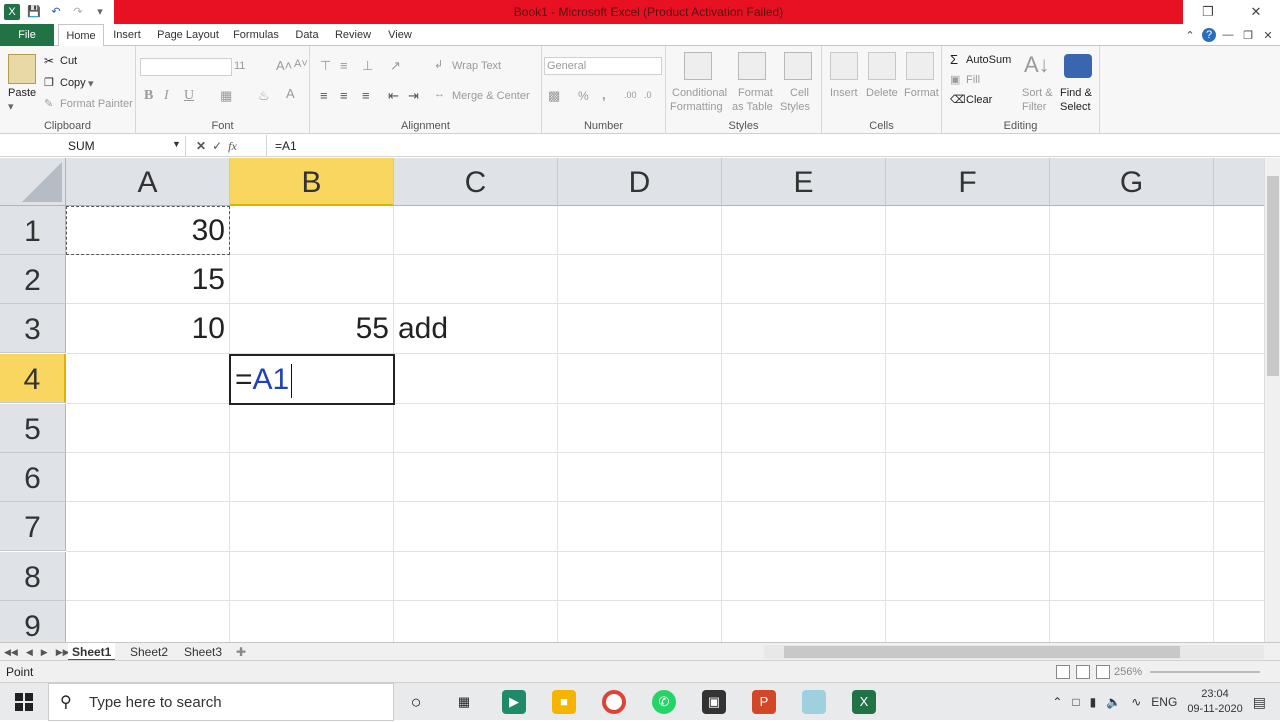 Image resolution: width=1280 pixels, height=722 pixels. I want to click on normal-view-icon, so click(1063, 672).